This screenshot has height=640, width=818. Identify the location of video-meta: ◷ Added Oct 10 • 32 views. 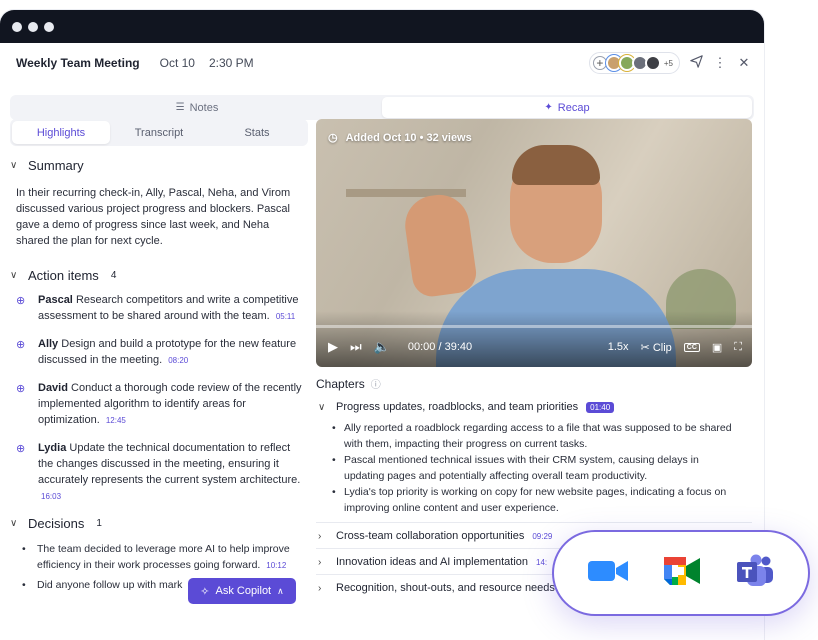
(400, 138).